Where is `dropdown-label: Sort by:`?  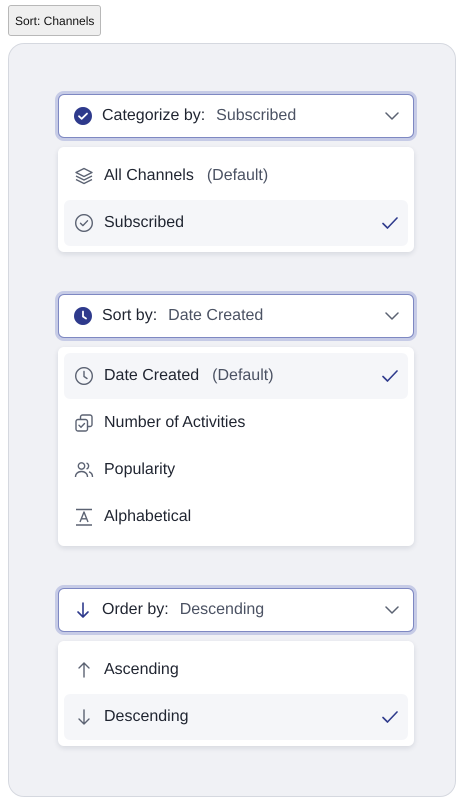 dropdown-label: Sort by: is located at coordinates (130, 316).